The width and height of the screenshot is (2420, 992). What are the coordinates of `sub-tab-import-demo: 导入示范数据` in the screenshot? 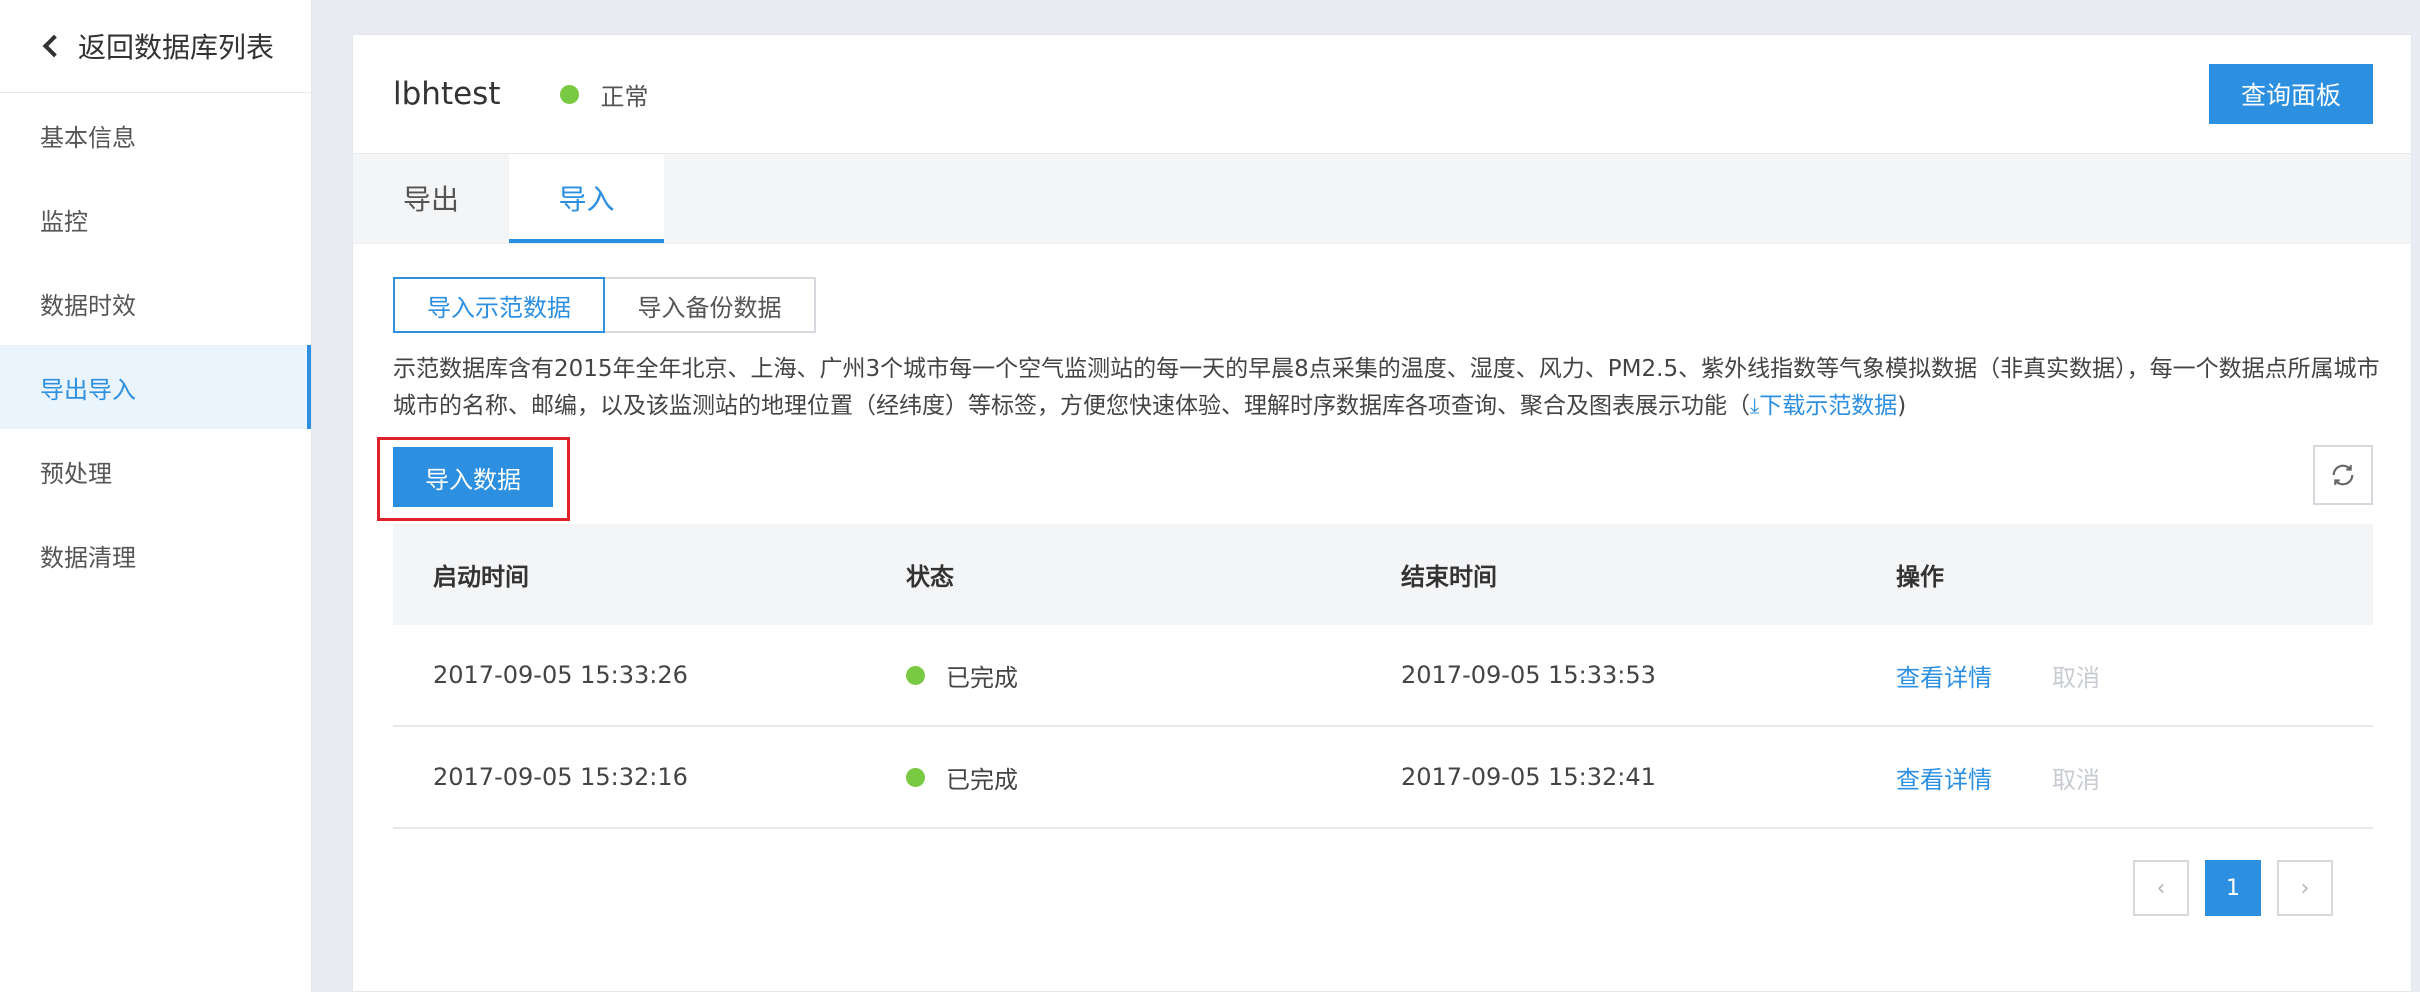 It's located at (499, 305).